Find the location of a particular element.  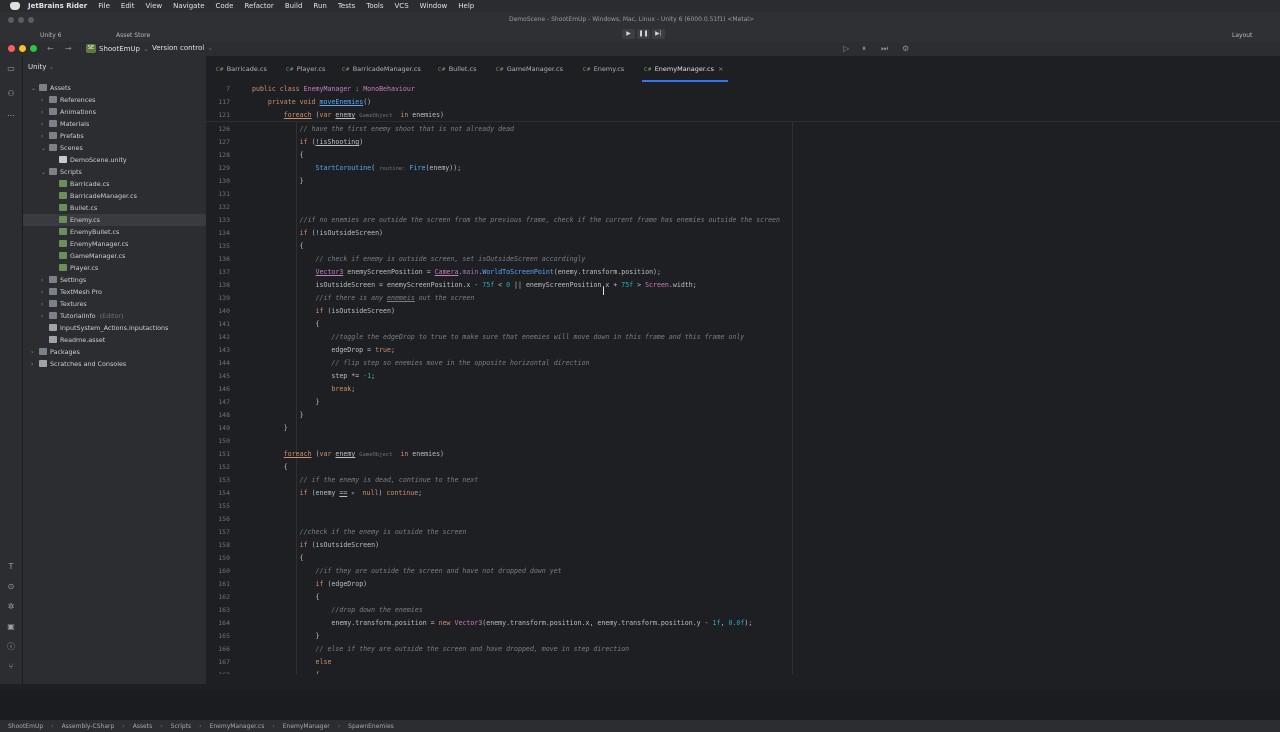

code-line: if (enemy == ✖ null) continue; is located at coordinates (337, 493).